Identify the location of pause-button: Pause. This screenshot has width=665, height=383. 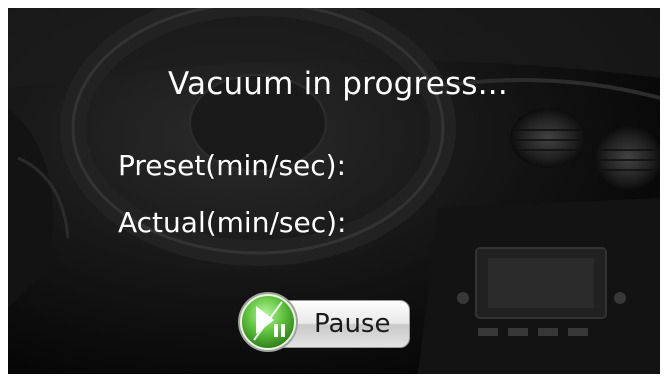
(326, 322).